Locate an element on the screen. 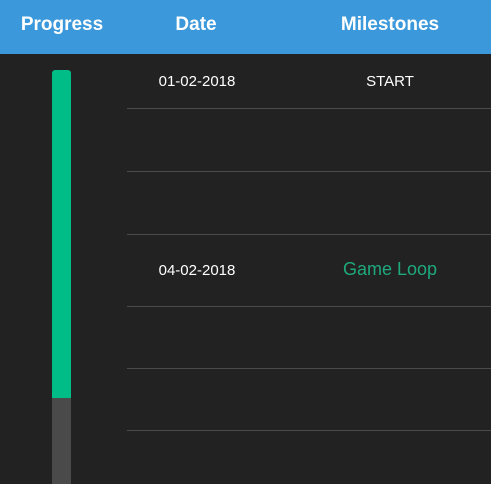 This screenshot has height=484, width=491. row-date: 01-02-2018 is located at coordinates (197, 81).